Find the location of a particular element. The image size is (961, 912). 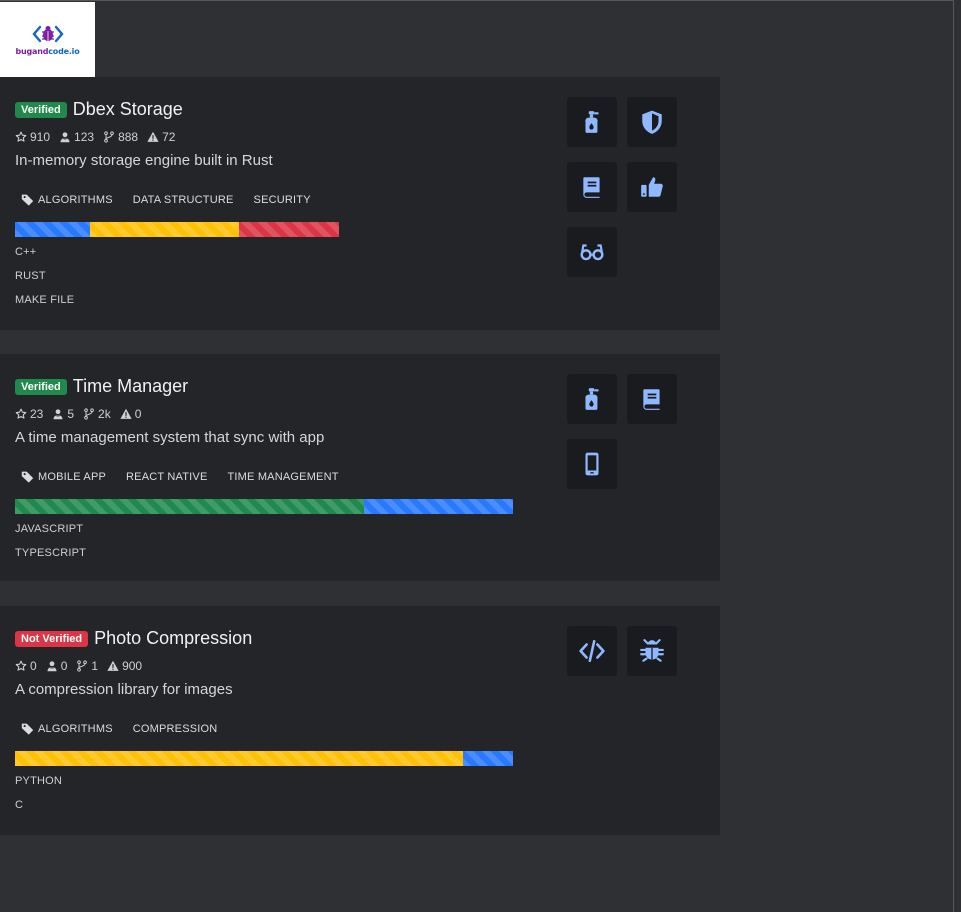

mobile-phone-icon is located at coordinates (592, 464).